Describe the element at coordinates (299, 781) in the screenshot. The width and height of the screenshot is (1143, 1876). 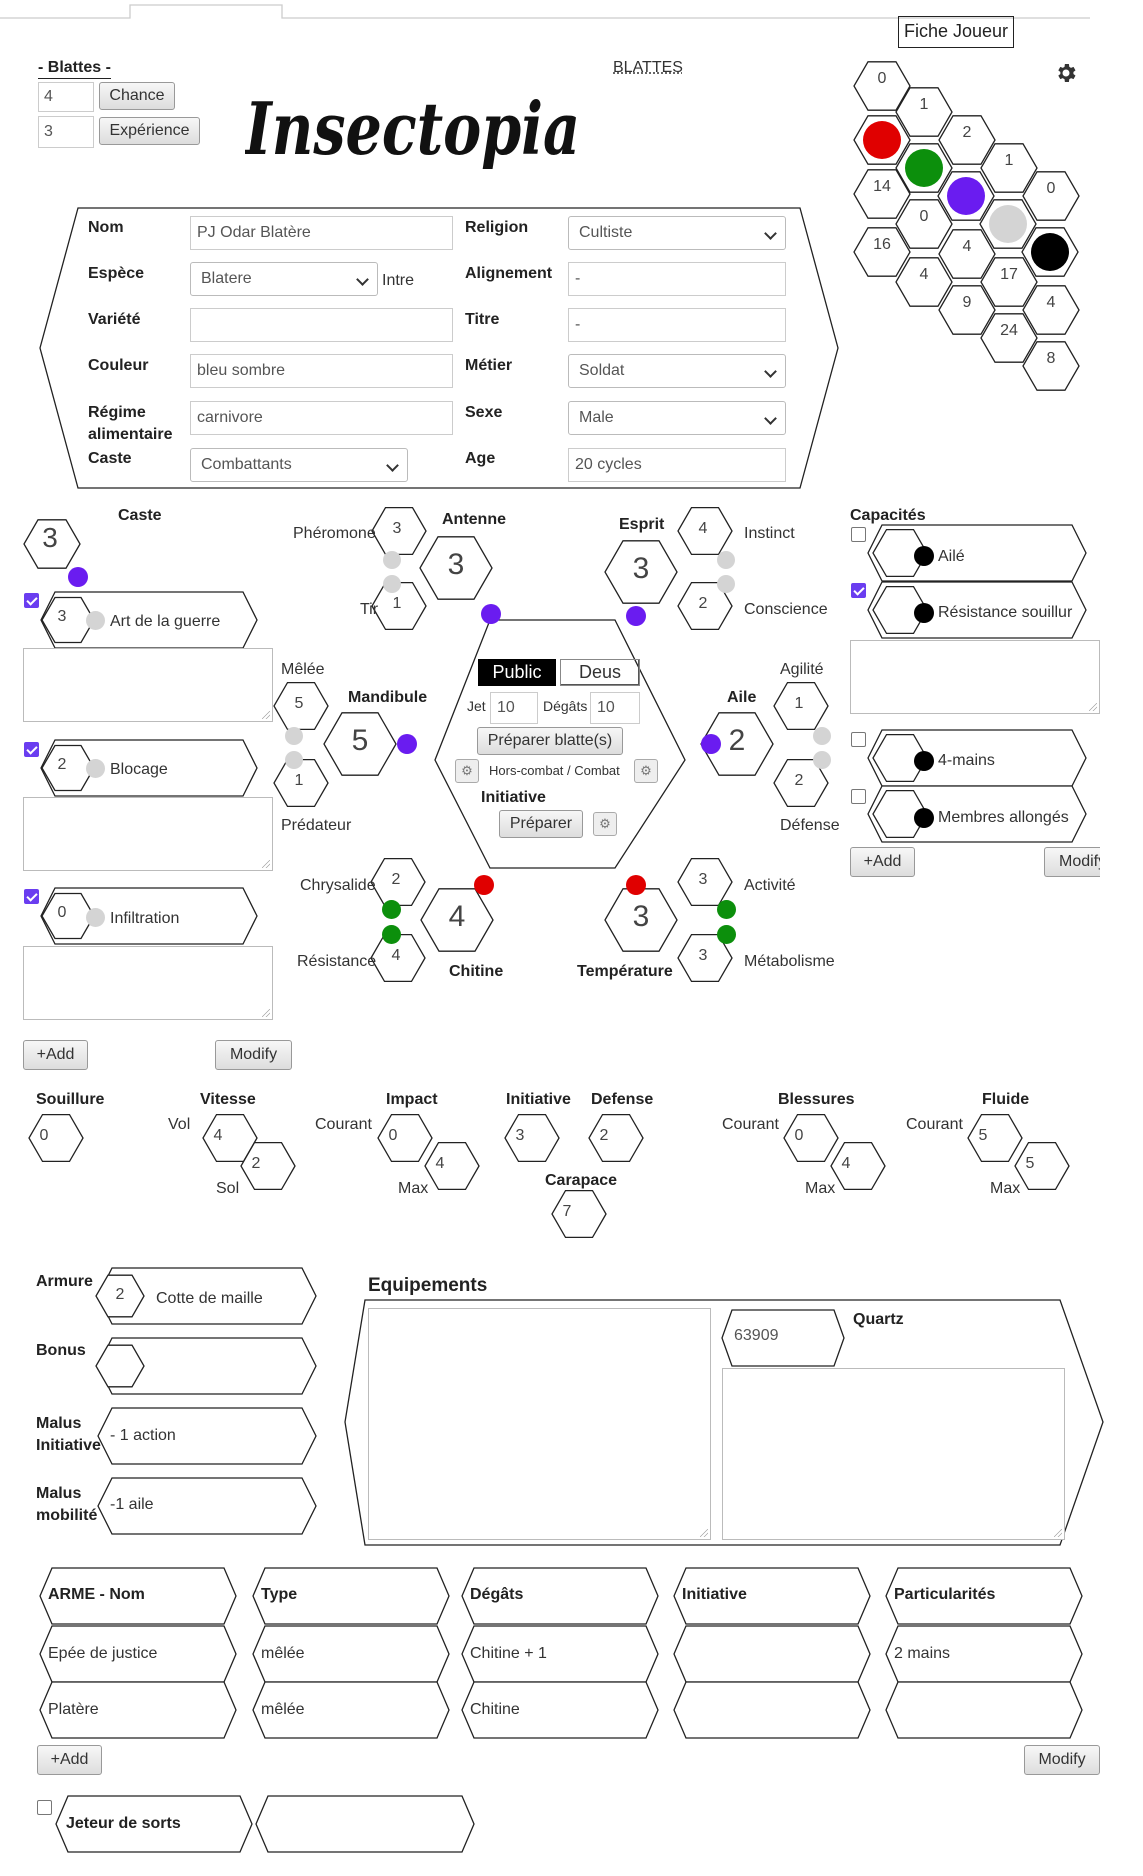
I see `predateur-value: 1` at that location.